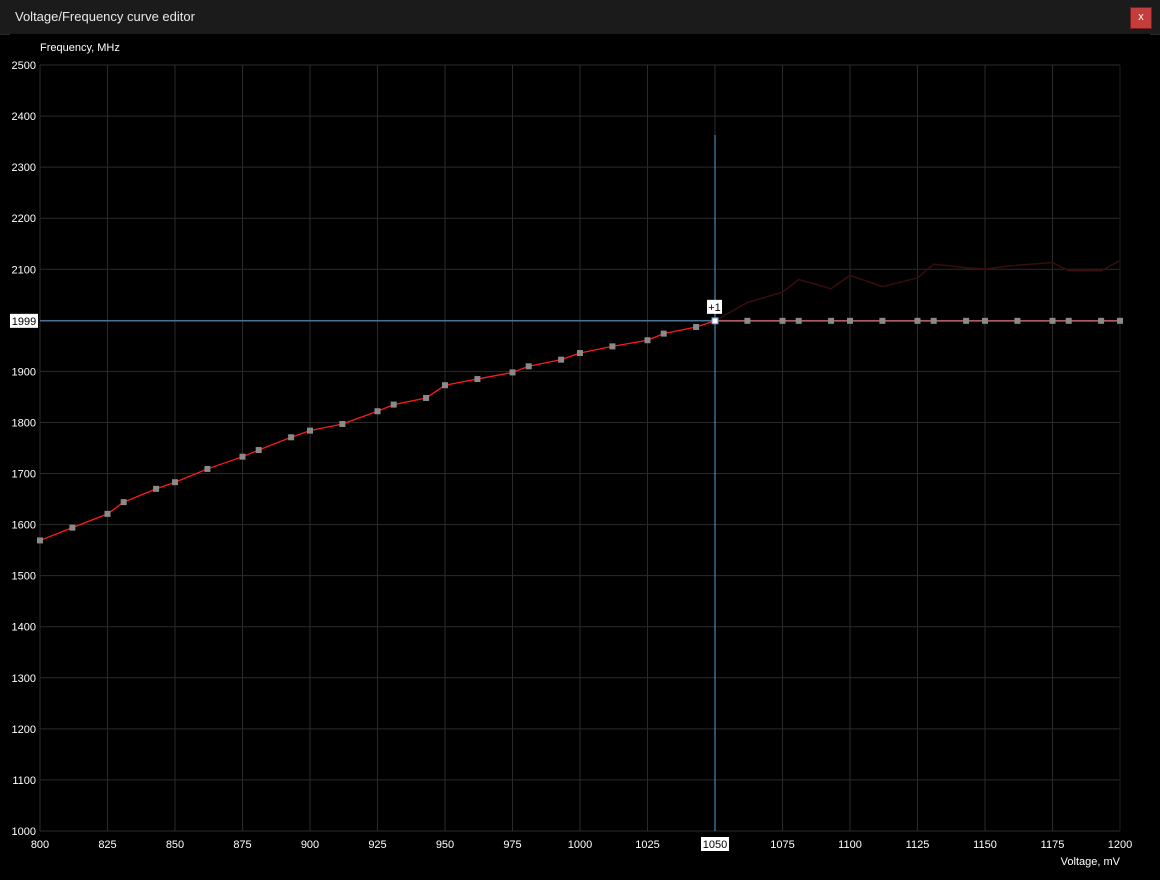 The image size is (1160, 880). Describe the element at coordinates (1120, 845) in the screenshot. I see `x-tick-label: 1200` at that location.